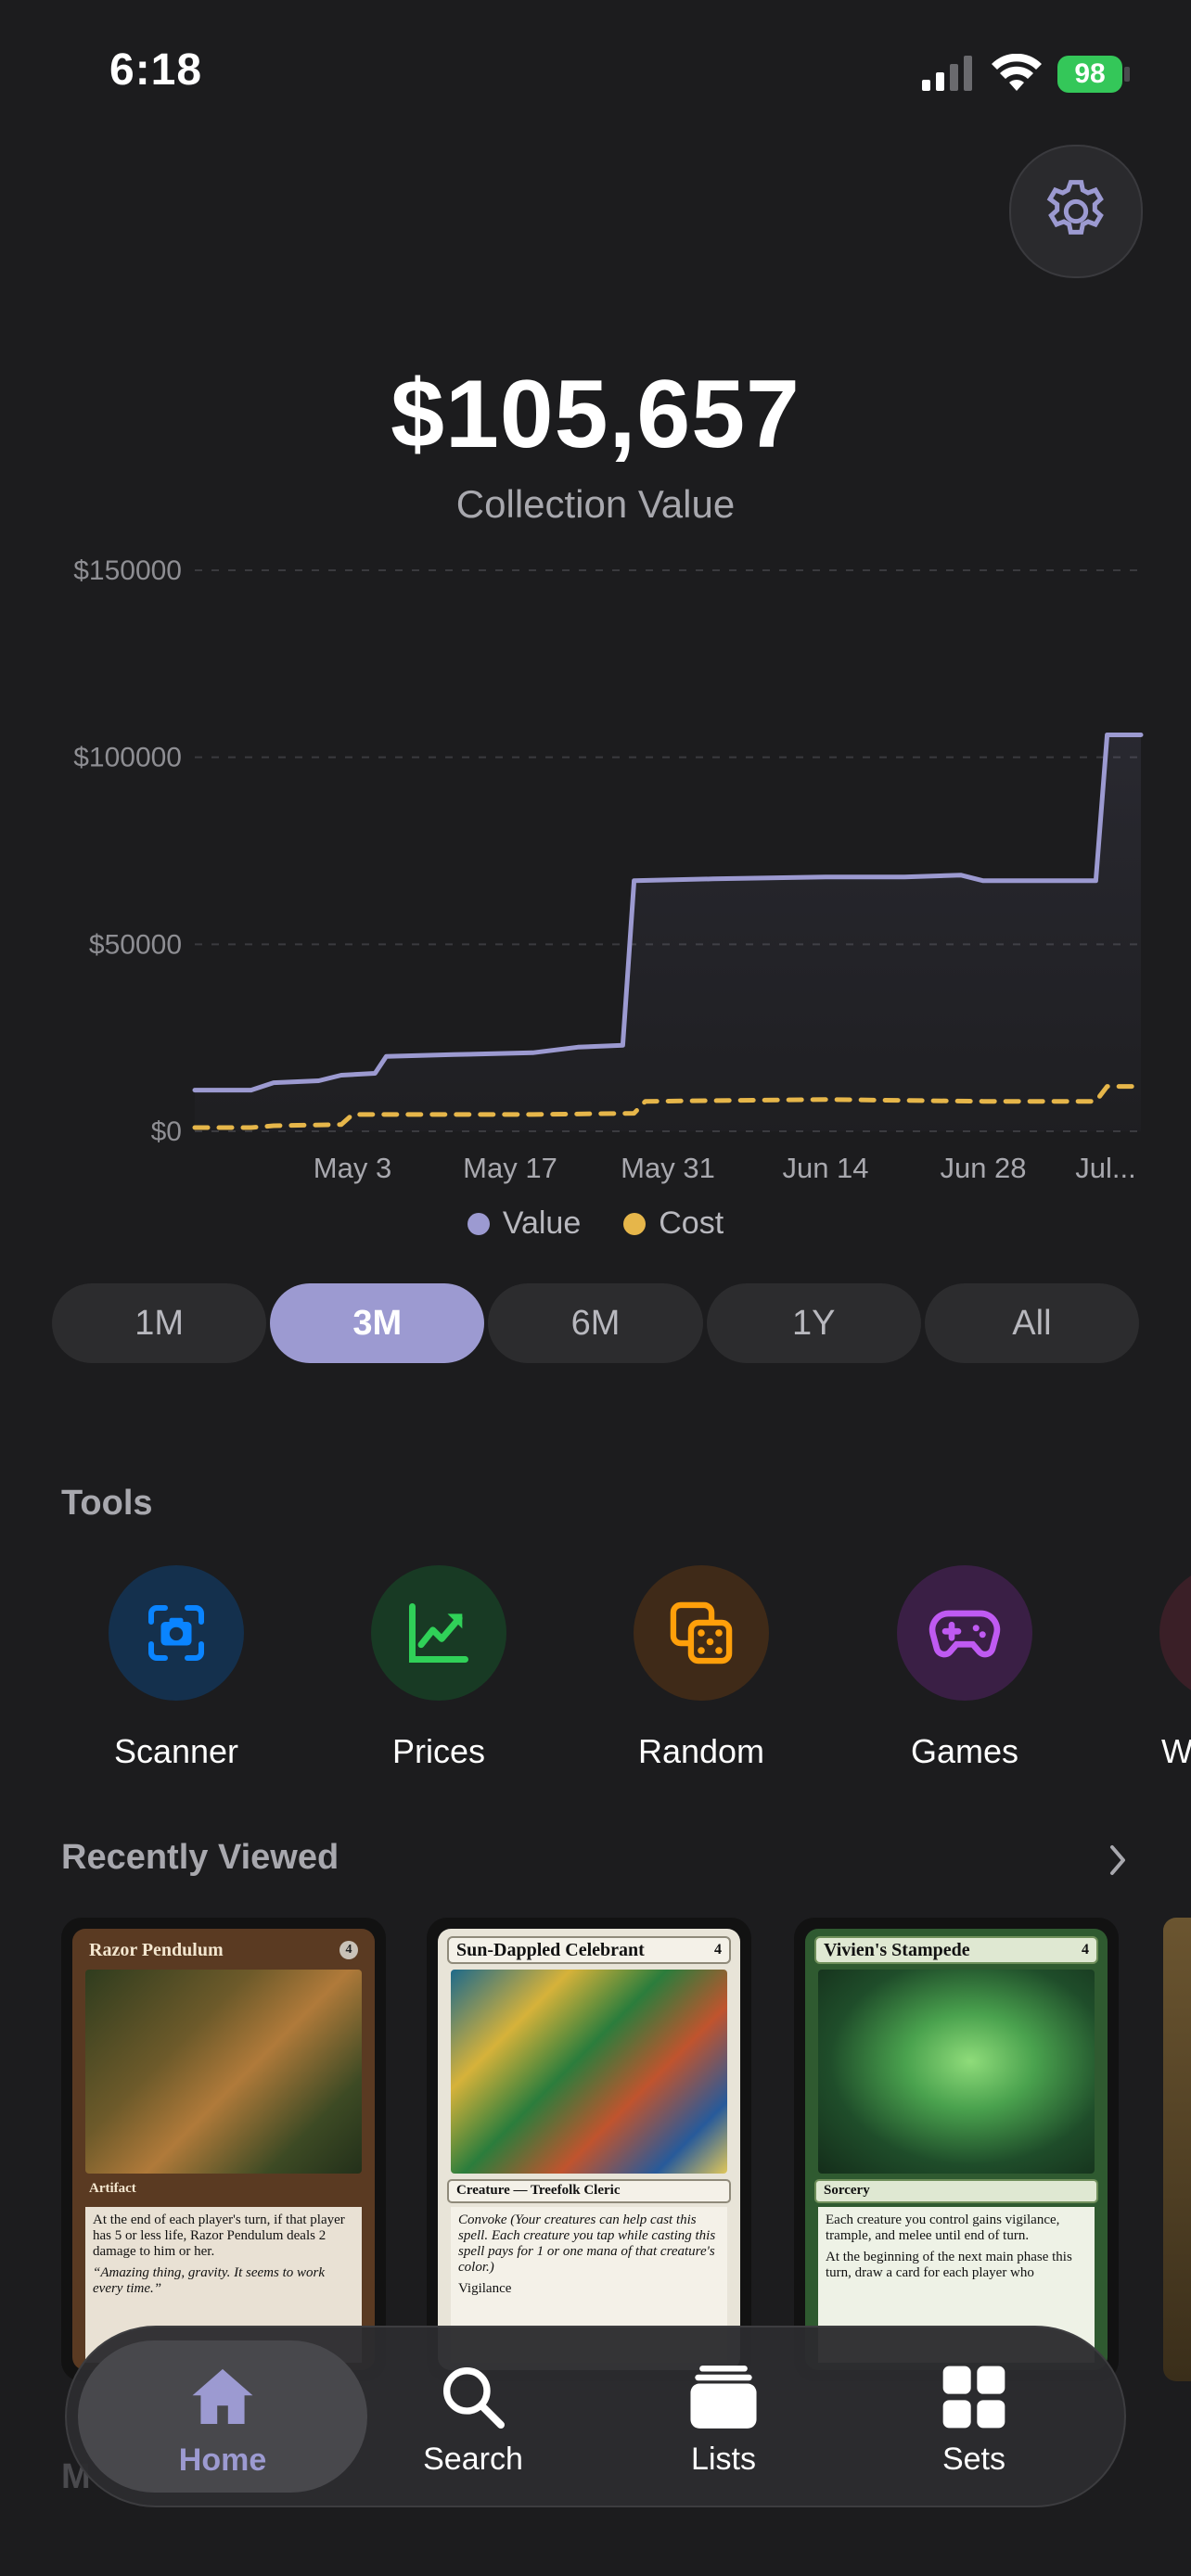 This screenshot has width=1191, height=2576. What do you see at coordinates (1177, 2150) in the screenshot?
I see `recent-card-partial` at bounding box center [1177, 2150].